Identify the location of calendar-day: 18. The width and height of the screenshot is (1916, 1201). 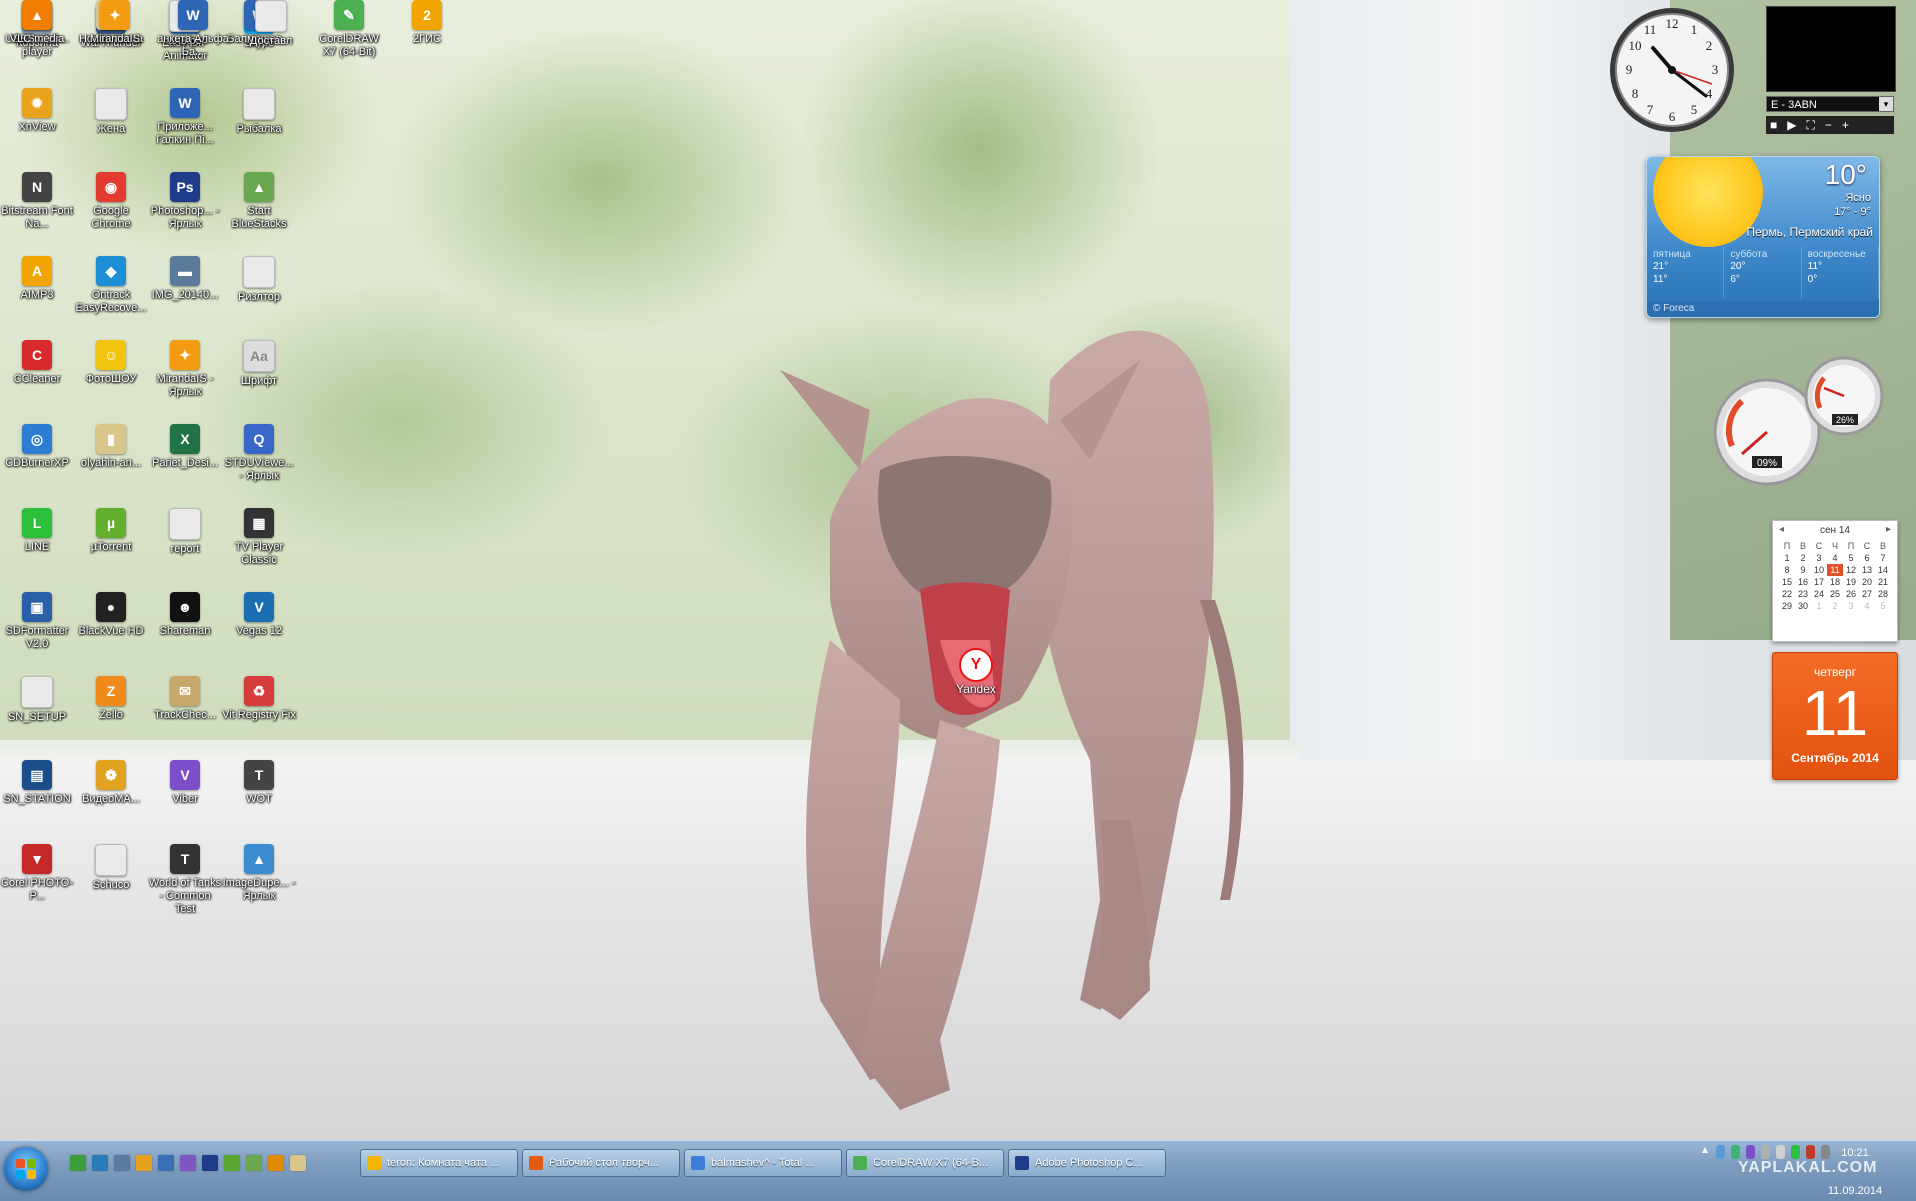
(1835, 582).